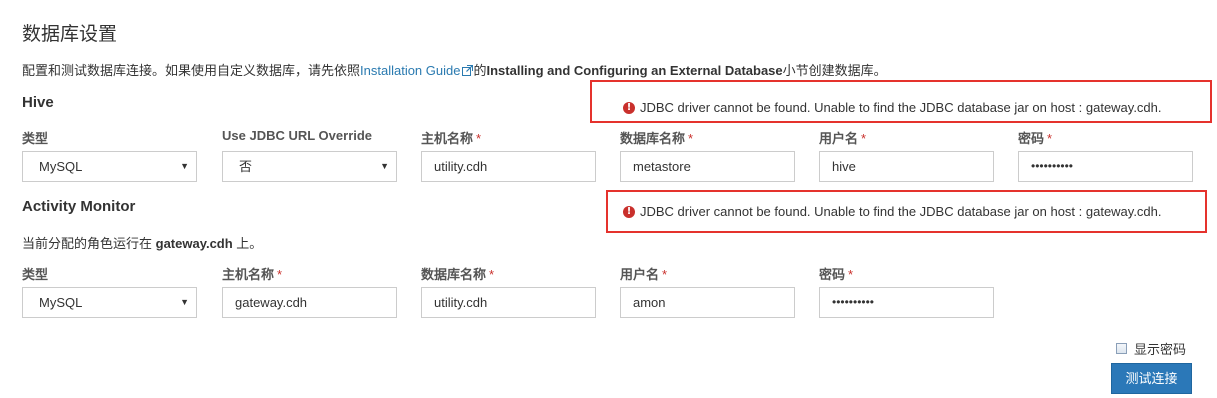  I want to click on hive-password-input: ••••••••••, so click(1105, 166).